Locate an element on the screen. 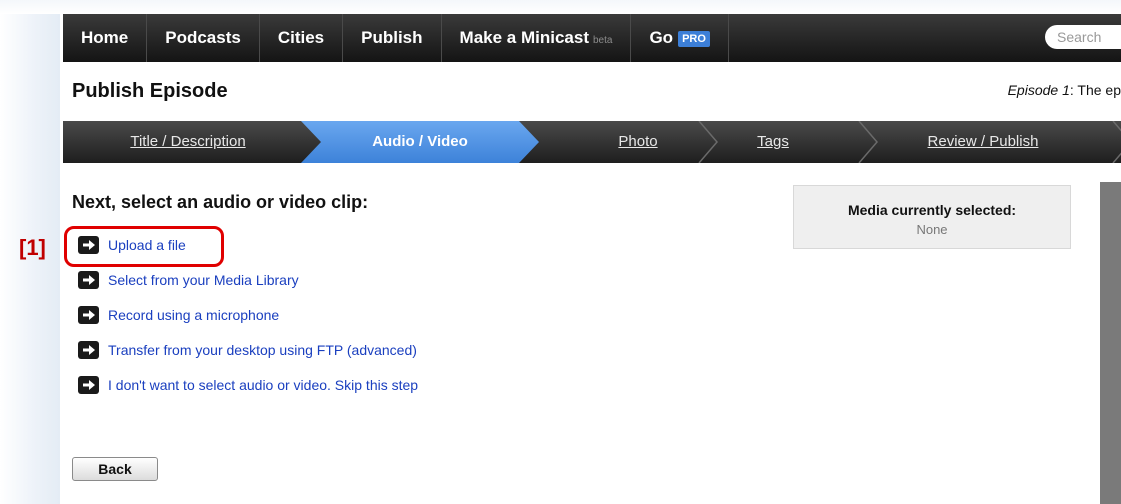 This screenshot has width=1121, height=504. episode-name: : The ep is located at coordinates (1095, 90).